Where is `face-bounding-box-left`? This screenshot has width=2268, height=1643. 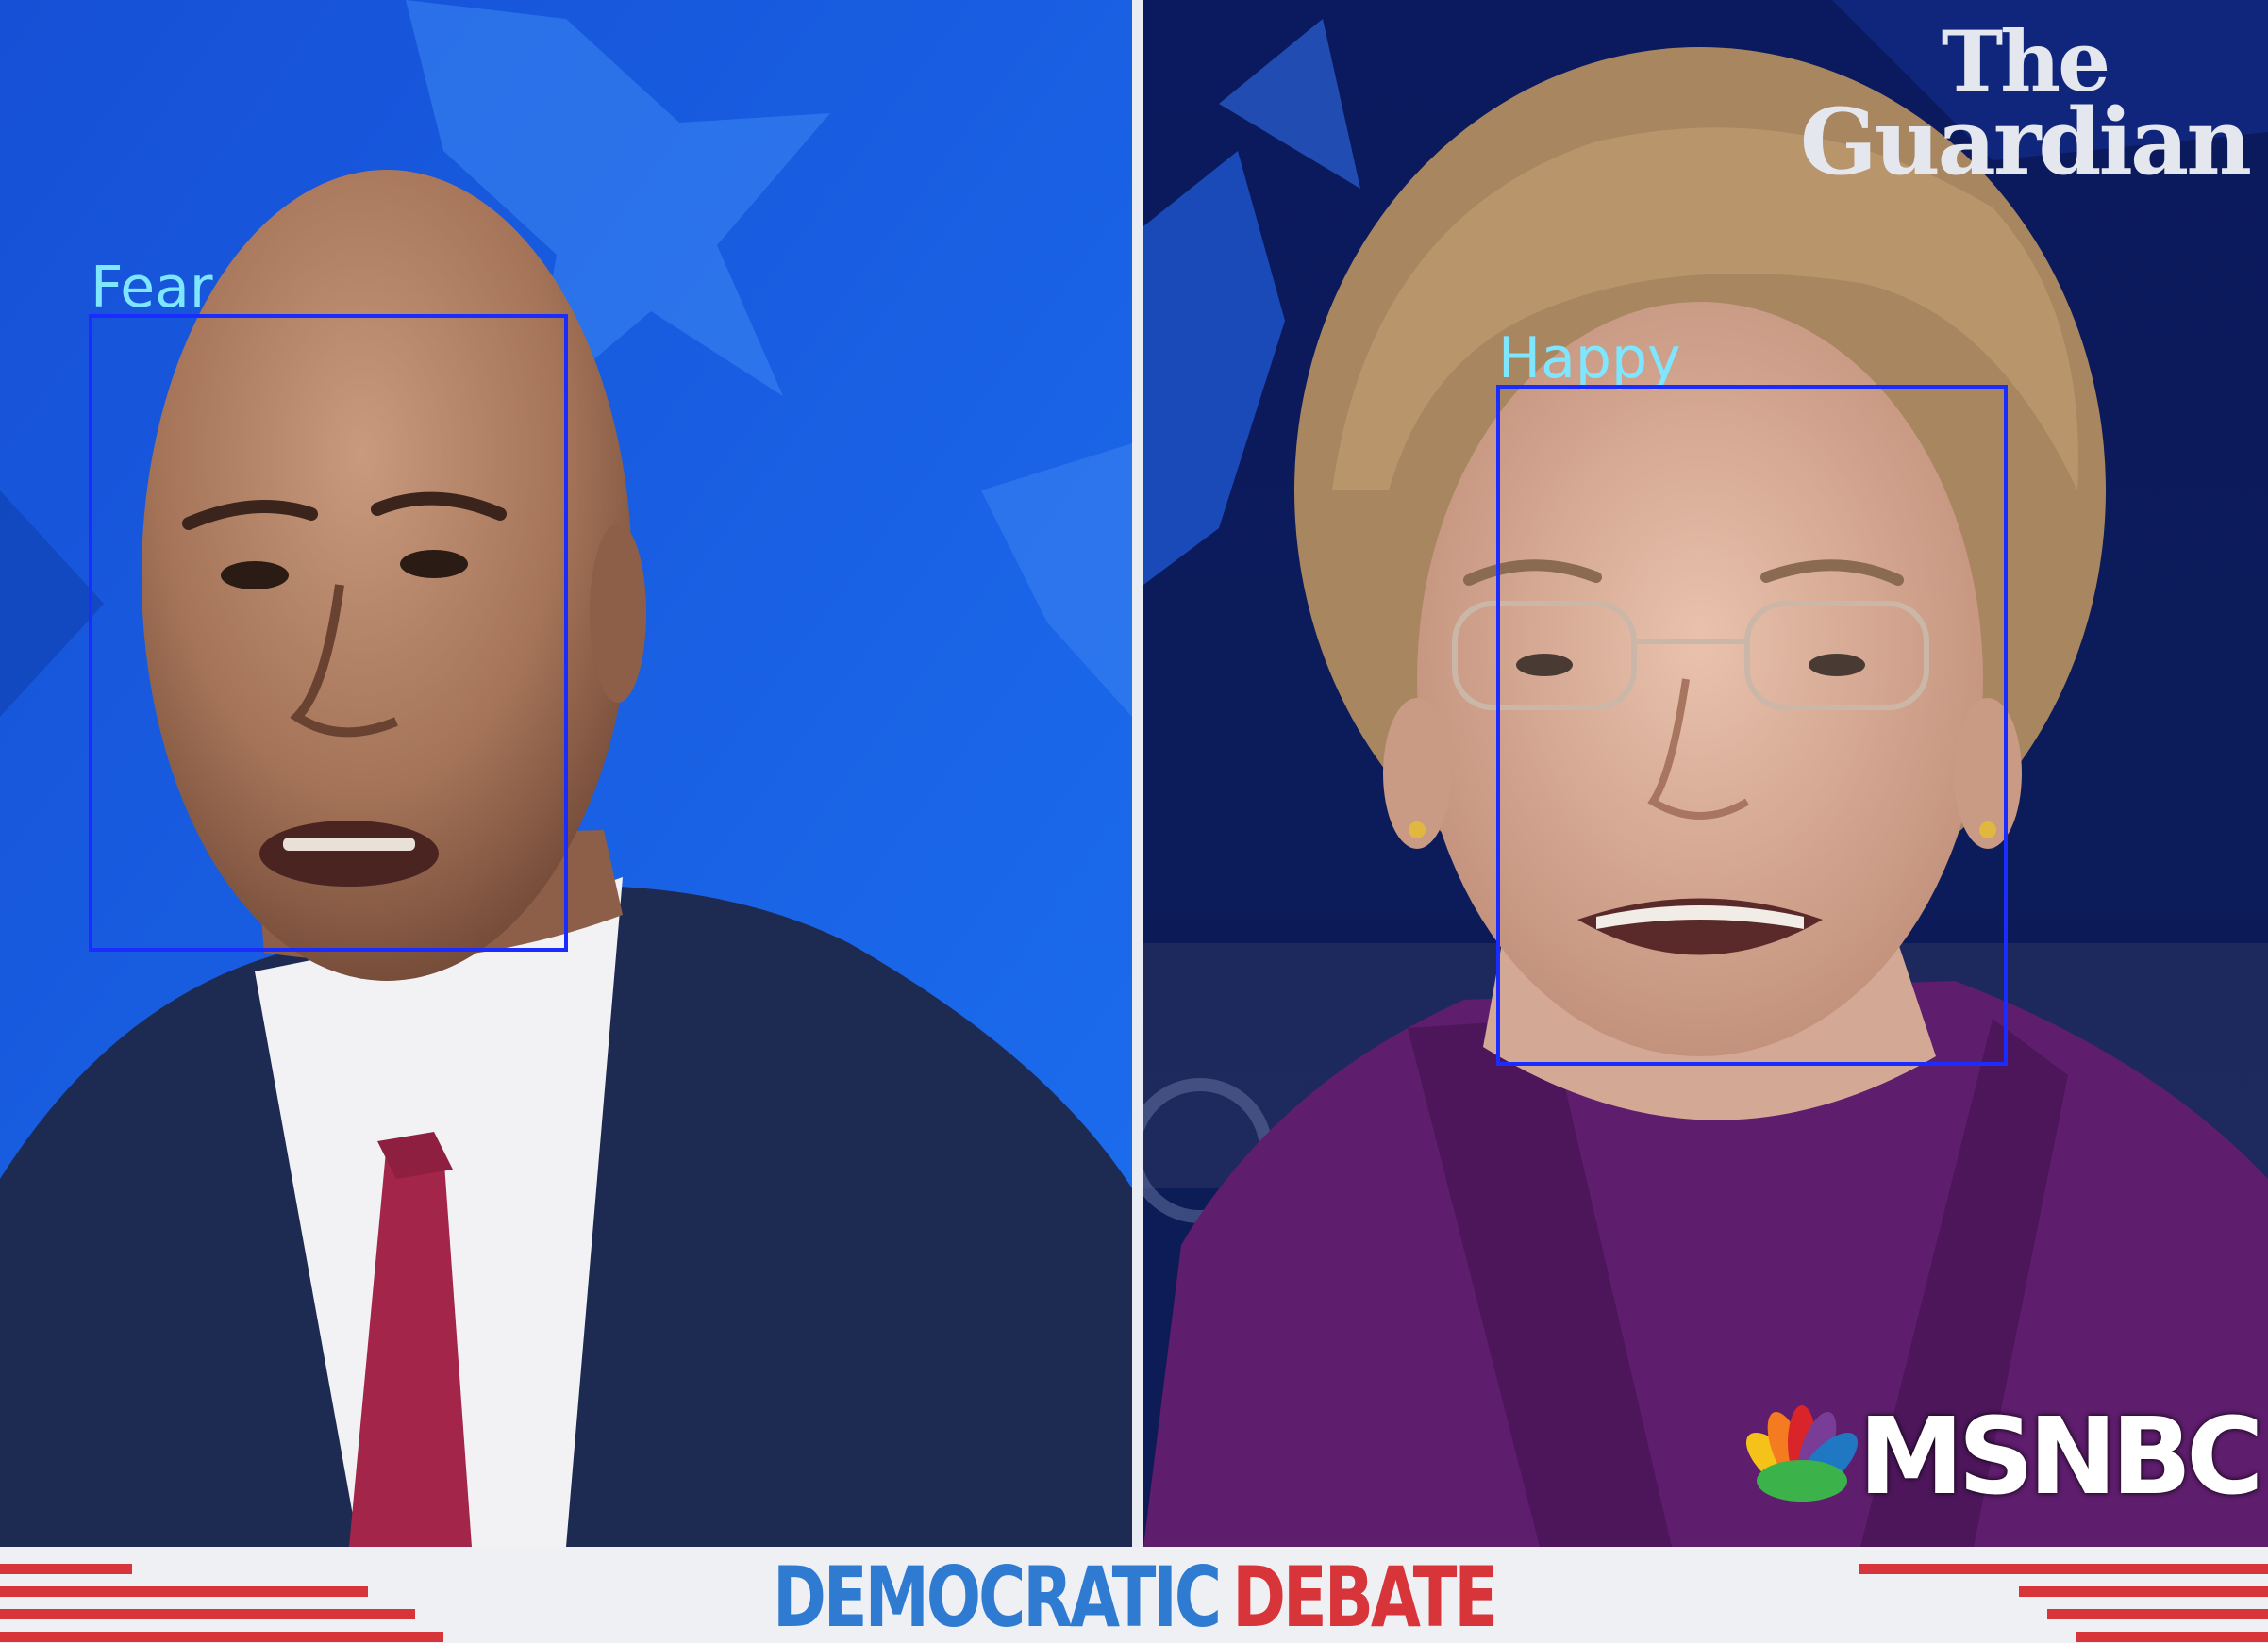 face-bounding-box-left is located at coordinates (329, 633).